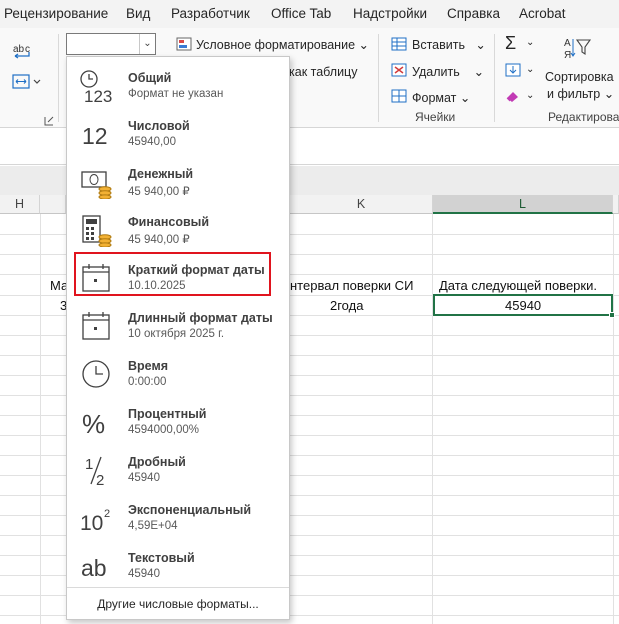  Describe the element at coordinates (200, 318) in the screenshot. I see `format-option-name: Длинный формат даты` at that location.